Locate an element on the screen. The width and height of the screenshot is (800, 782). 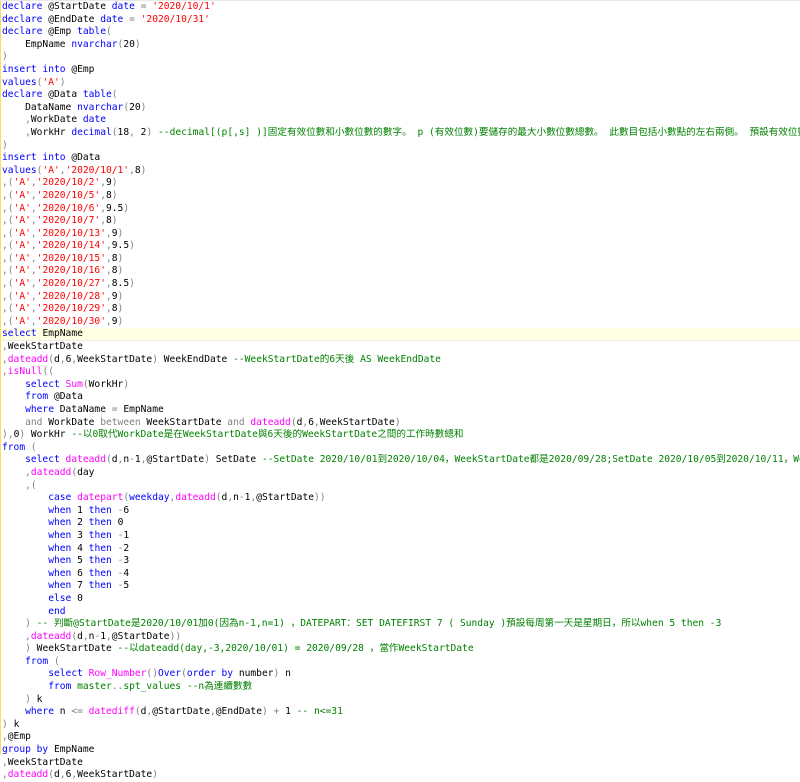
code-line: when 7 then -5 is located at coordinates (400, 586).